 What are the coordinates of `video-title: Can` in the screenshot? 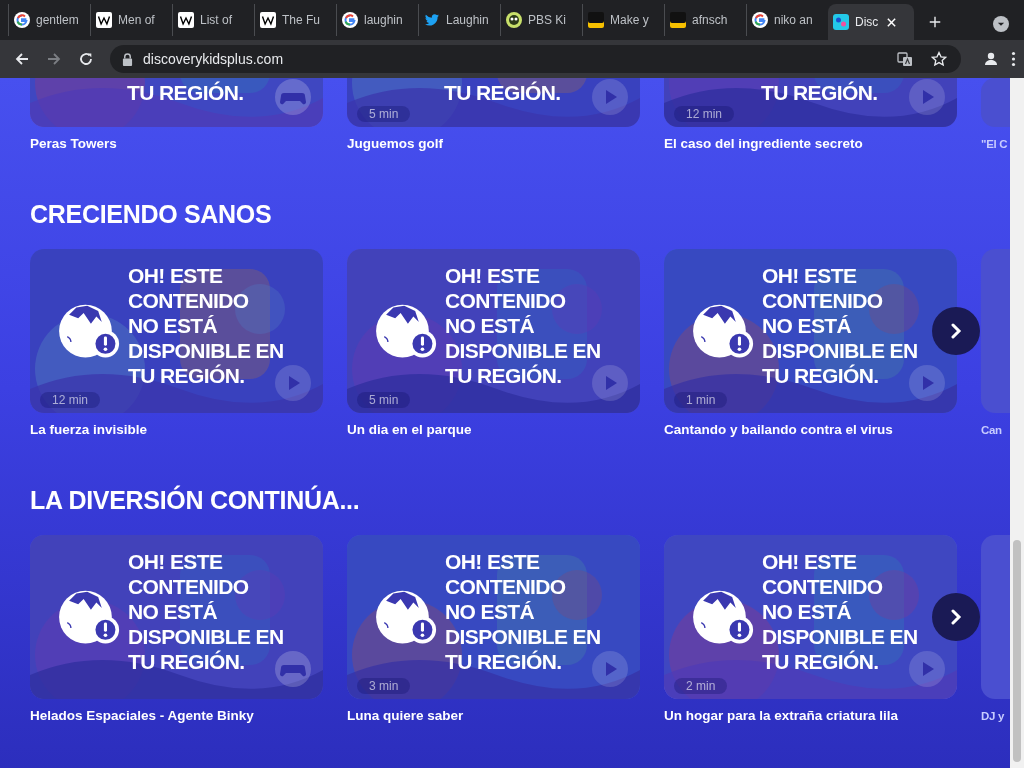 It's located at (995, 430).